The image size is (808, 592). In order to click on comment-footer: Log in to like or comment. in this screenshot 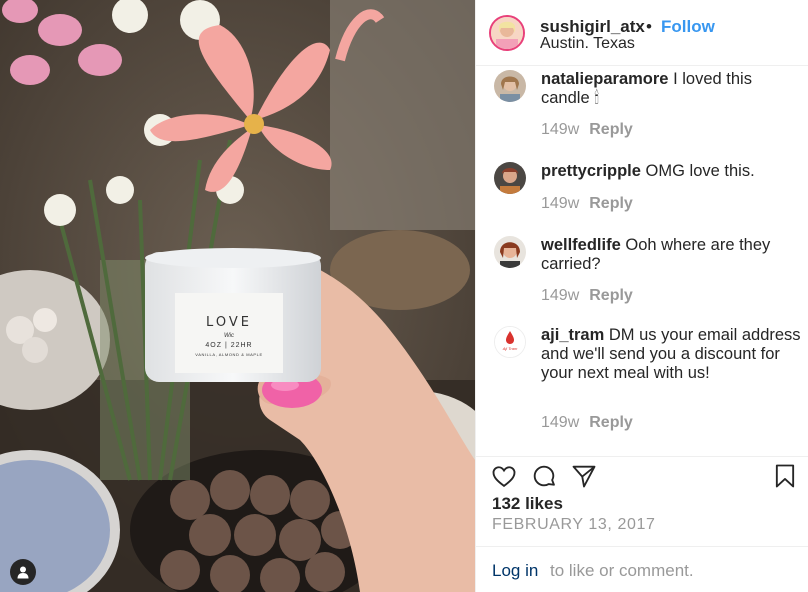, I will do `click(642, 569)`.